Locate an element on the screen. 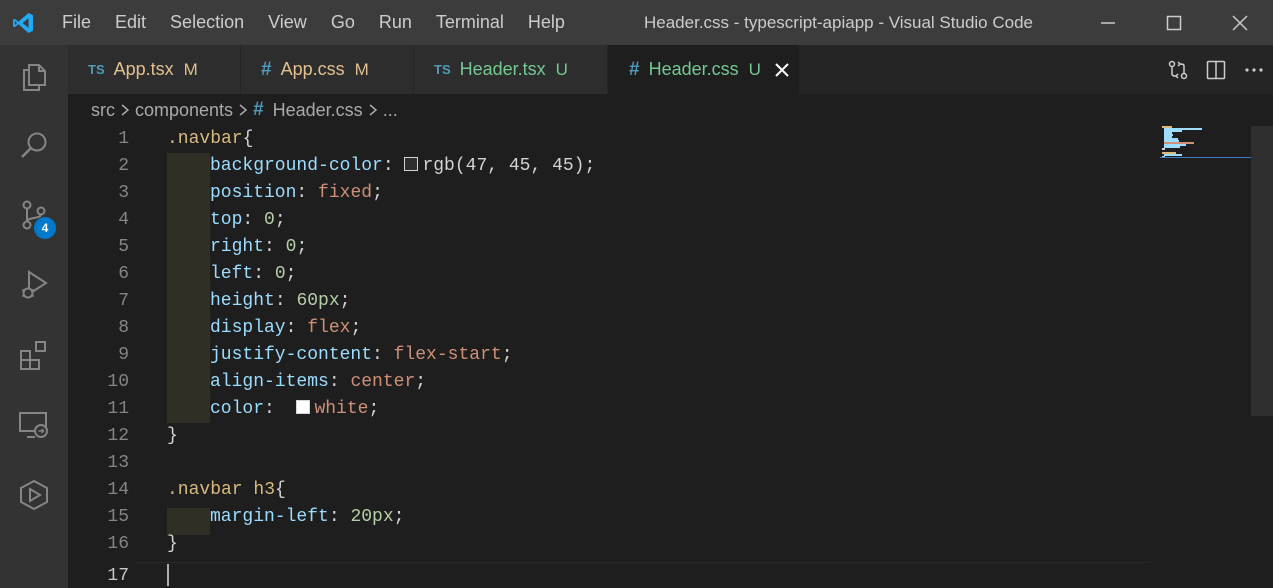  line-number: 10 is located at coordinates (118, 382).